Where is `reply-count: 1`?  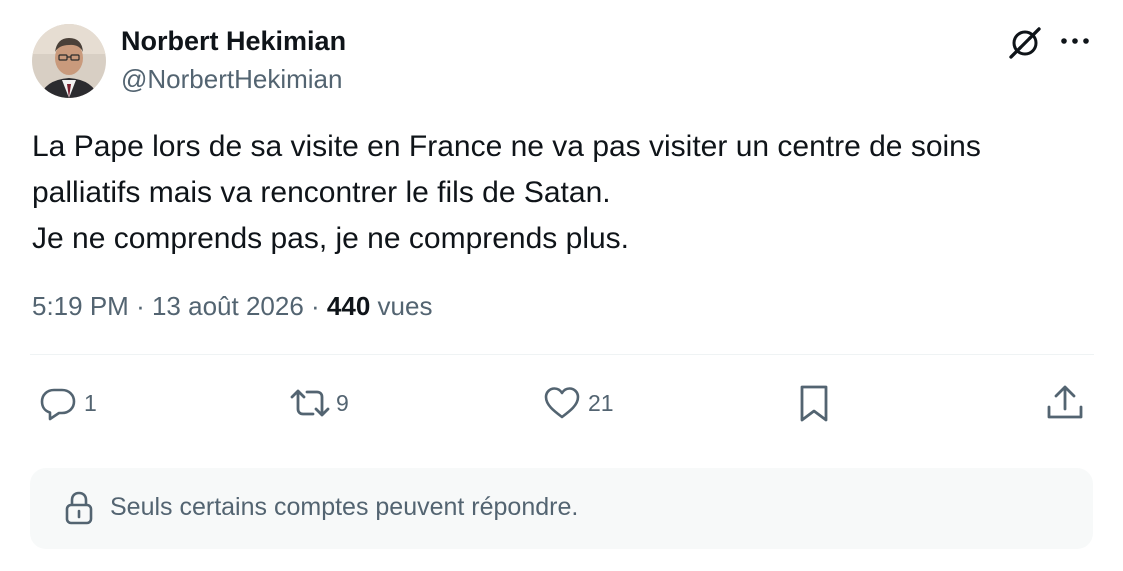 reply-count: 1 is located at coordinates (90, 402).